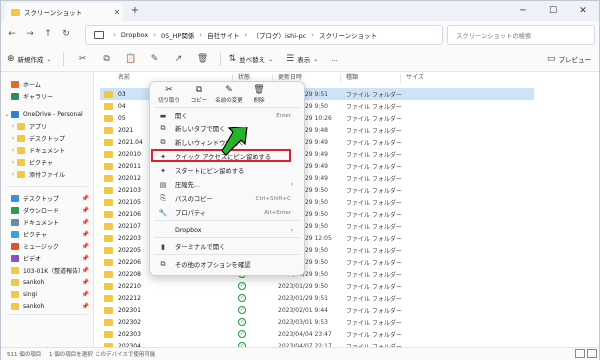 The width and height of the screenshot is (600, 360). What do you see at coordinates (592, 353) in the screenshot?
I see `tiles-view-icon` at bounding box center [592, 353].